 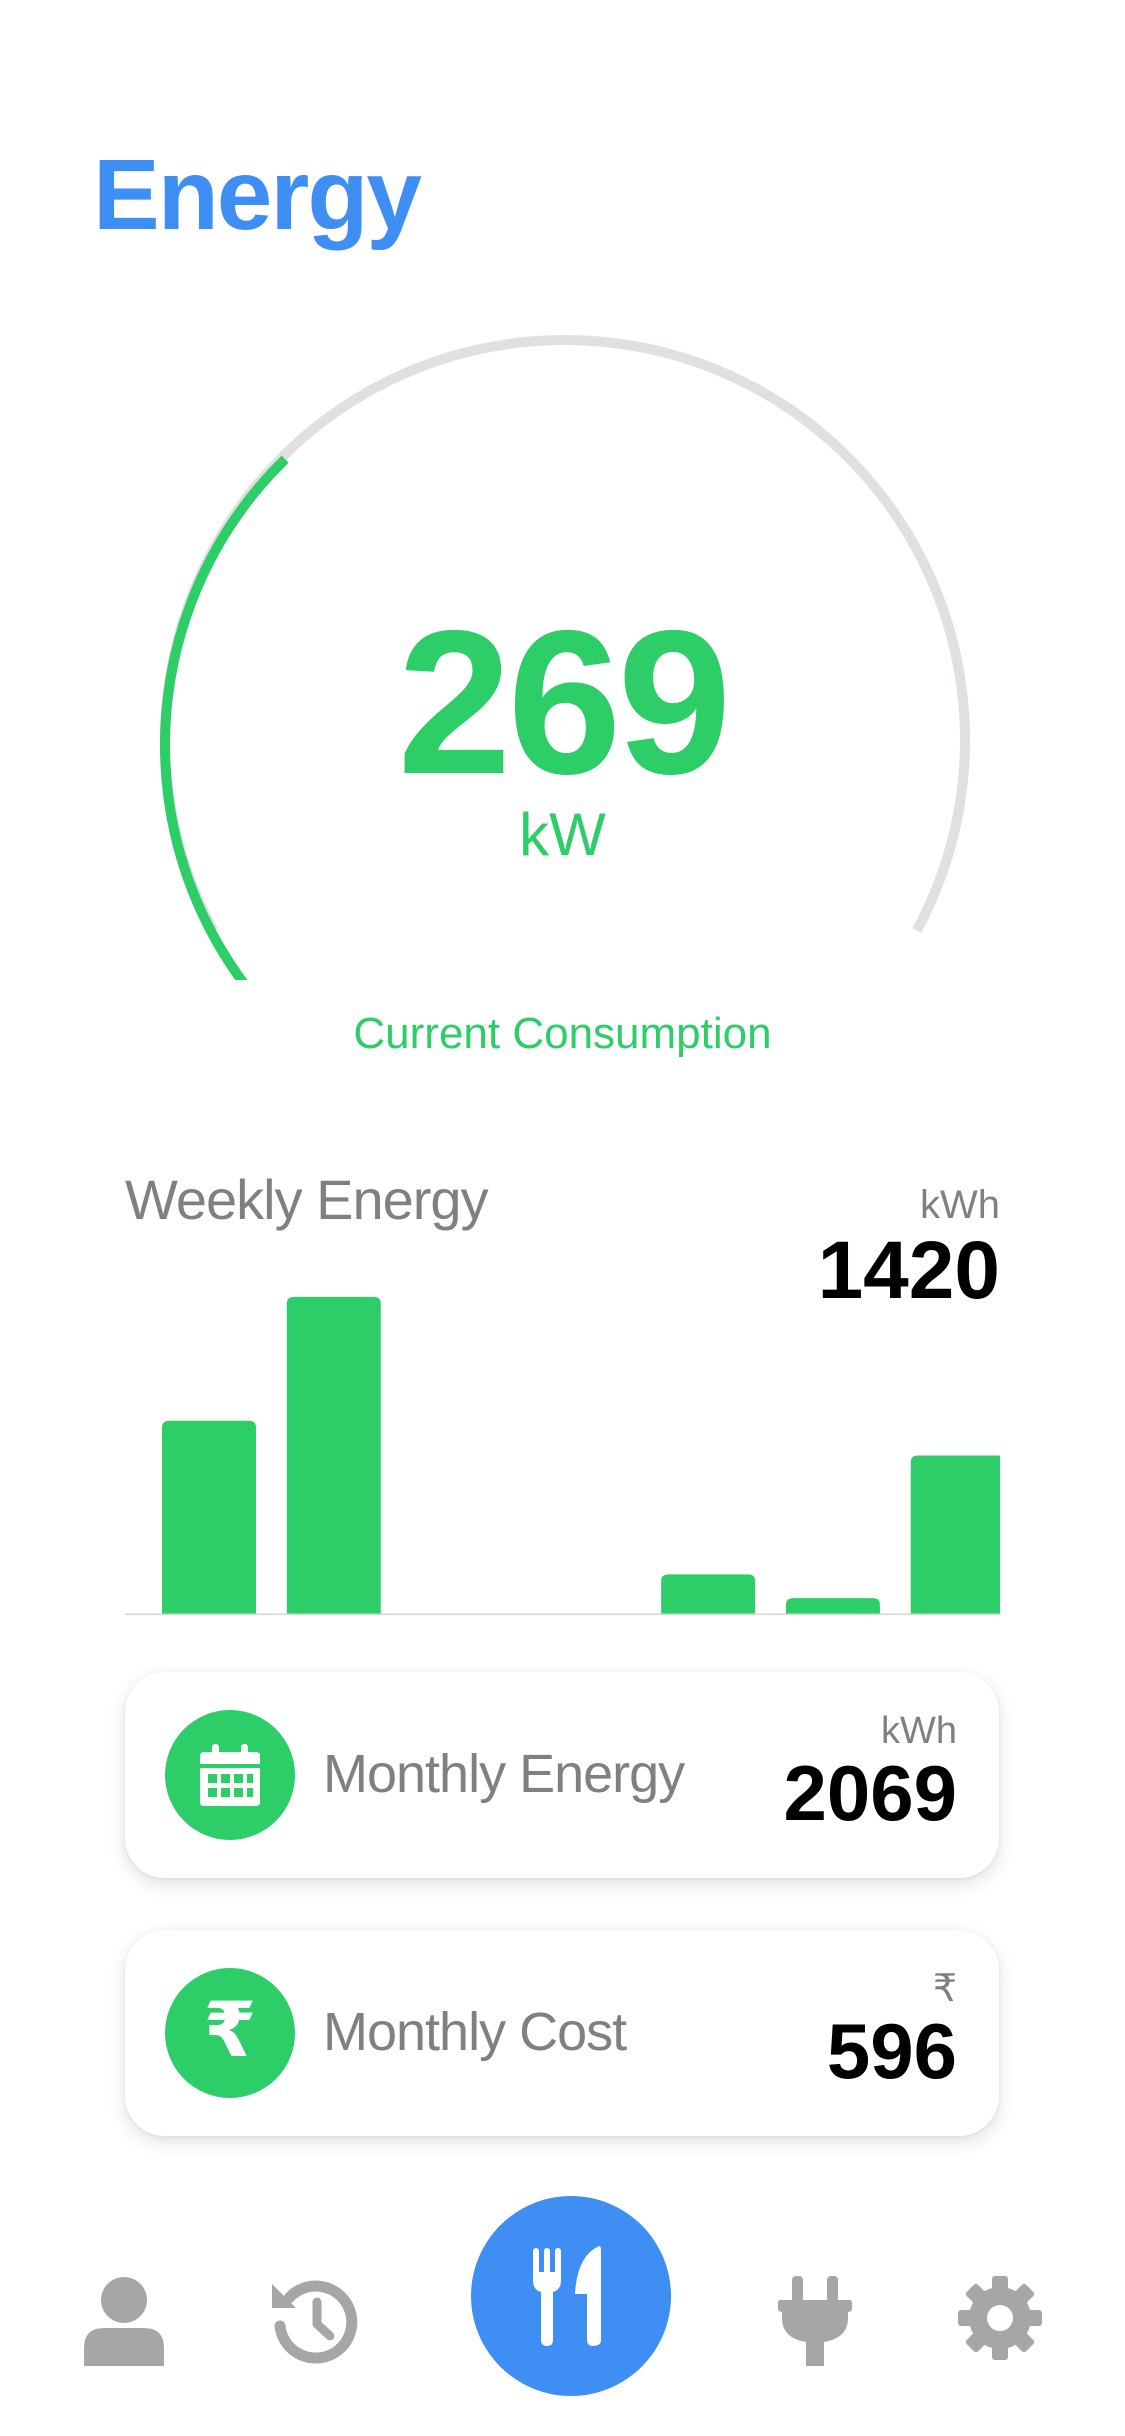 I want to click on monthly-energy-card: Monthly Energy kWh 2069, so click(x=562, y=1775).